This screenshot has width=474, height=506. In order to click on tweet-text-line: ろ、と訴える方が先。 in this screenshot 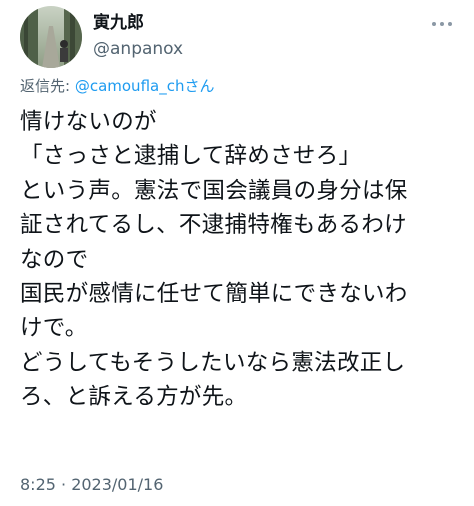, I will do `click(134, 397)`.